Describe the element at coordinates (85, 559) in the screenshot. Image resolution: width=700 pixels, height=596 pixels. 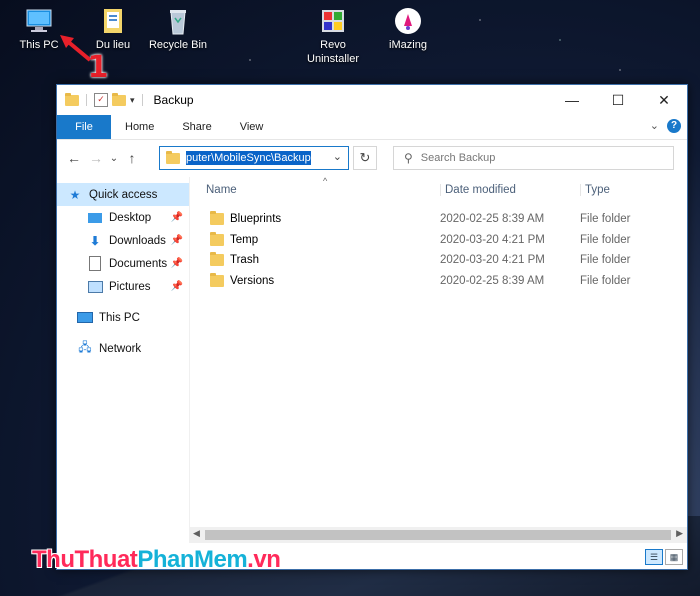
I see `watermark-part: ThuThuat` at that location.